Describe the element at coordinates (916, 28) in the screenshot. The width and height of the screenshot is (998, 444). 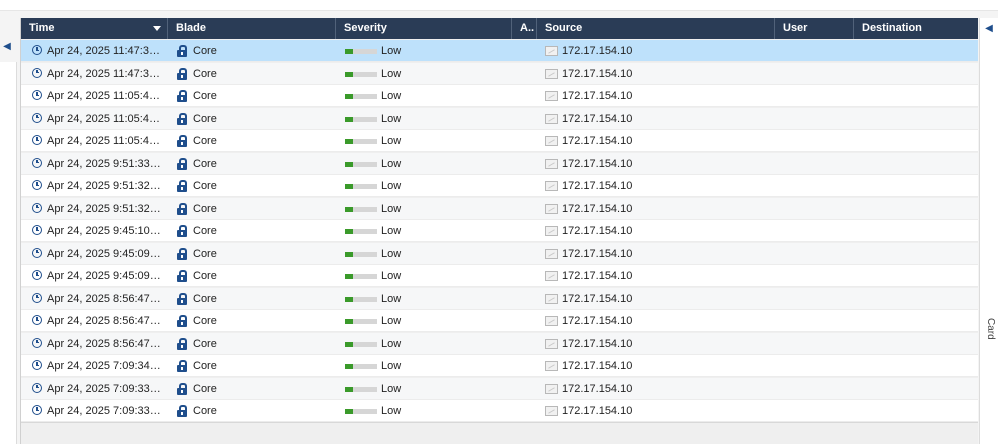
I see `column-header-destination: Destination` at that location.